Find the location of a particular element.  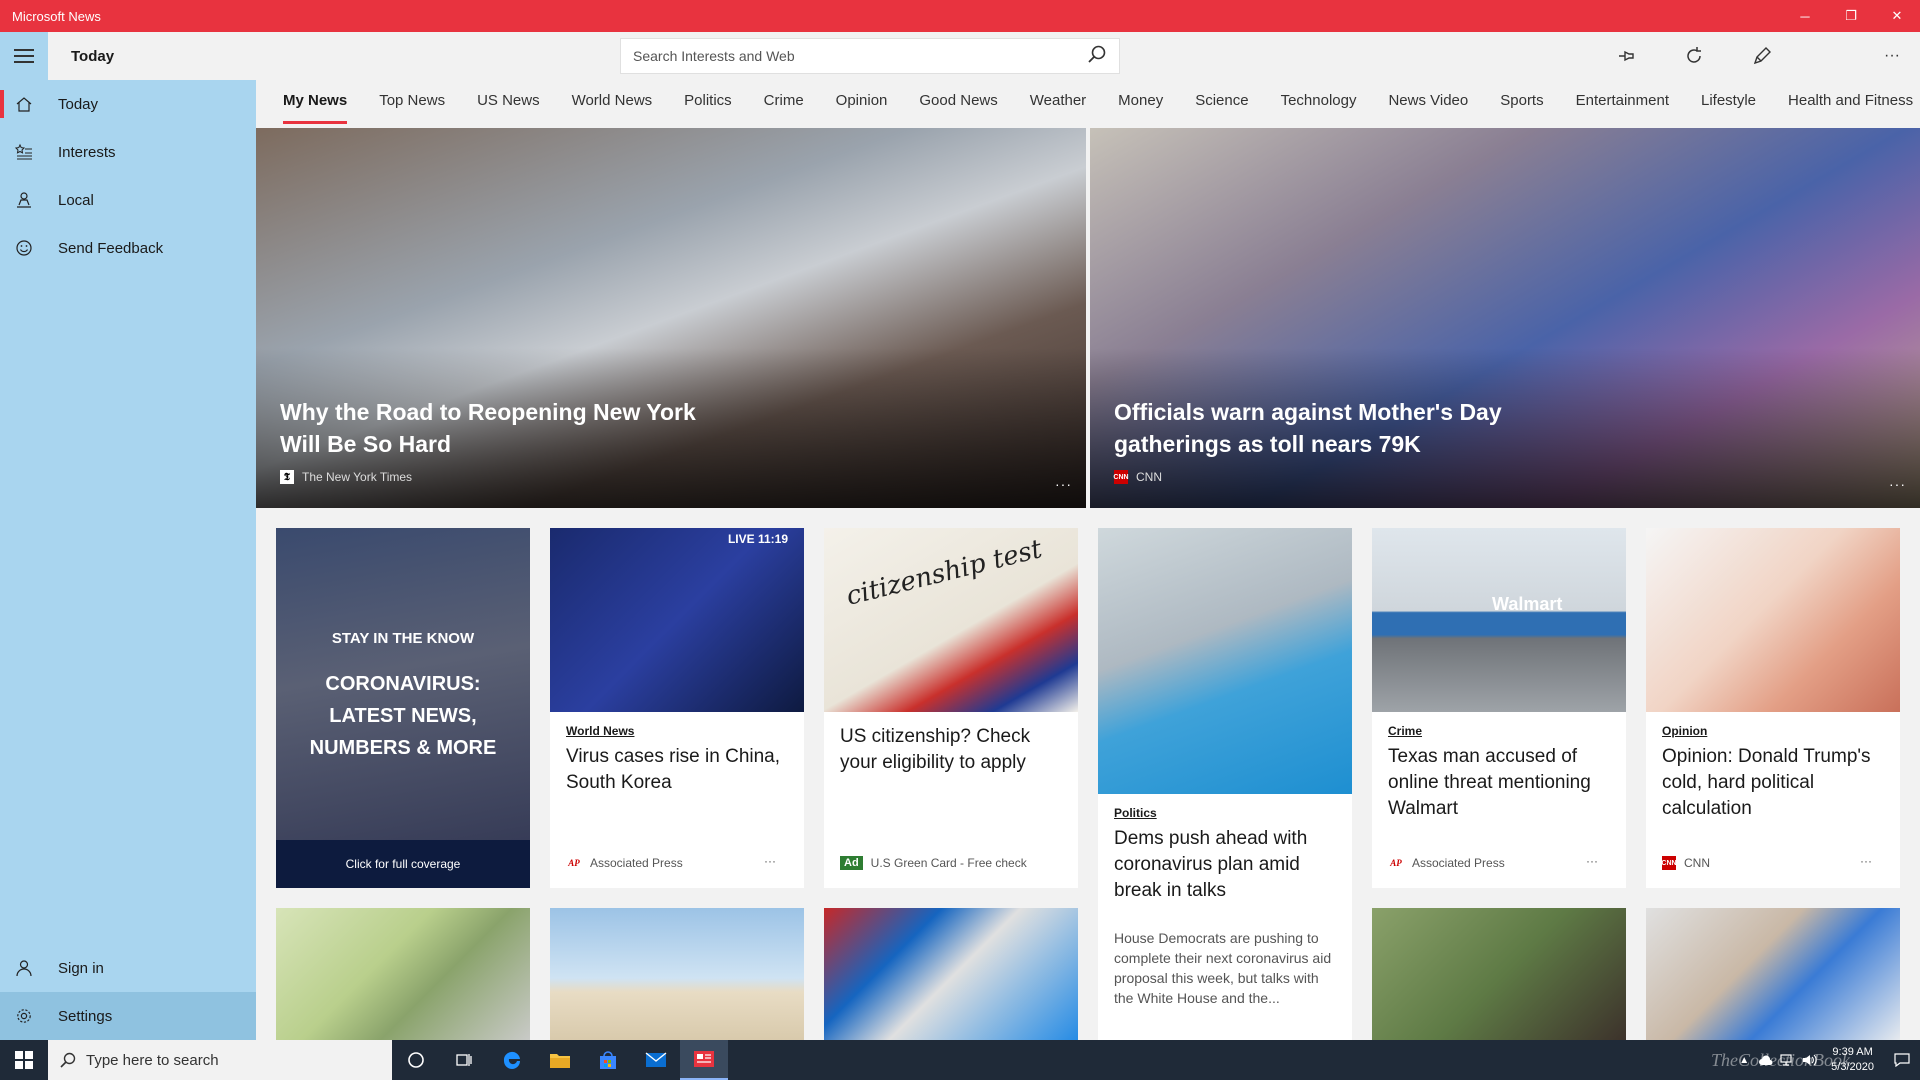

ad-sponsor: U.S Green Card - Free check is located at coordinates (948, 863).